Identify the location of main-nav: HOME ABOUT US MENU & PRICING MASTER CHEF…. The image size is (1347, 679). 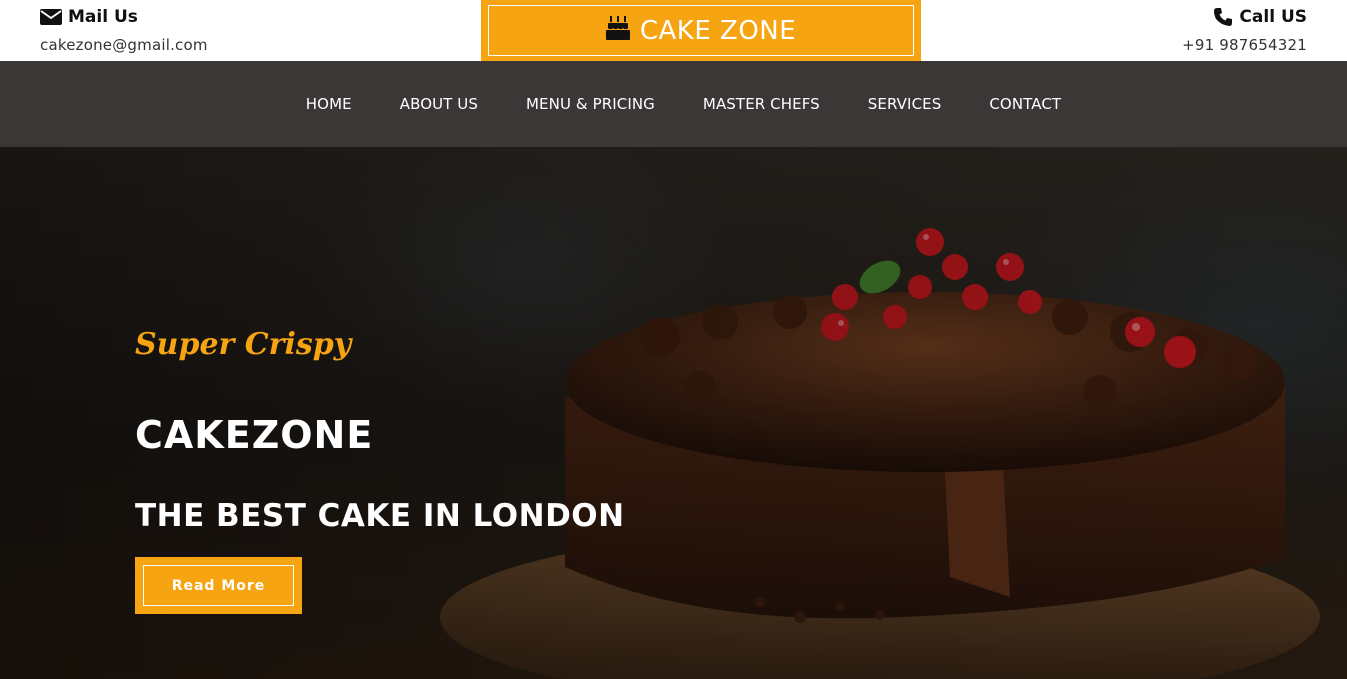
(673, 104).